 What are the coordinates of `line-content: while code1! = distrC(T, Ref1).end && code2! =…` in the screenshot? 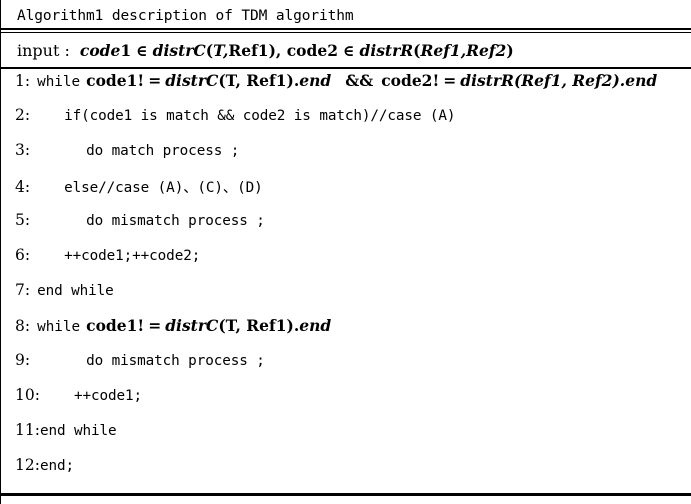 It's located at (343, 80).